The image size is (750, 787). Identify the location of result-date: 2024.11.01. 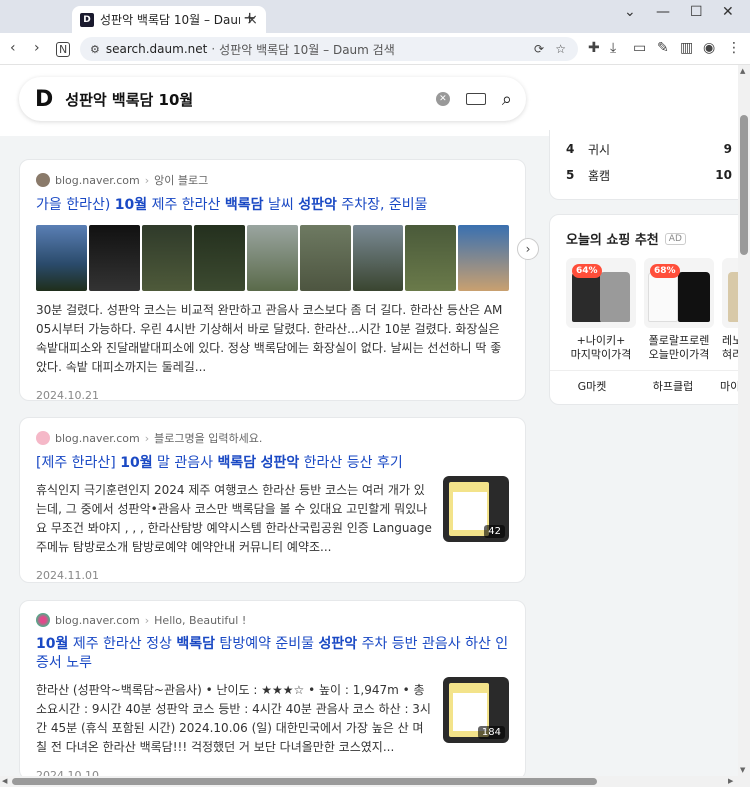
(67, 575).